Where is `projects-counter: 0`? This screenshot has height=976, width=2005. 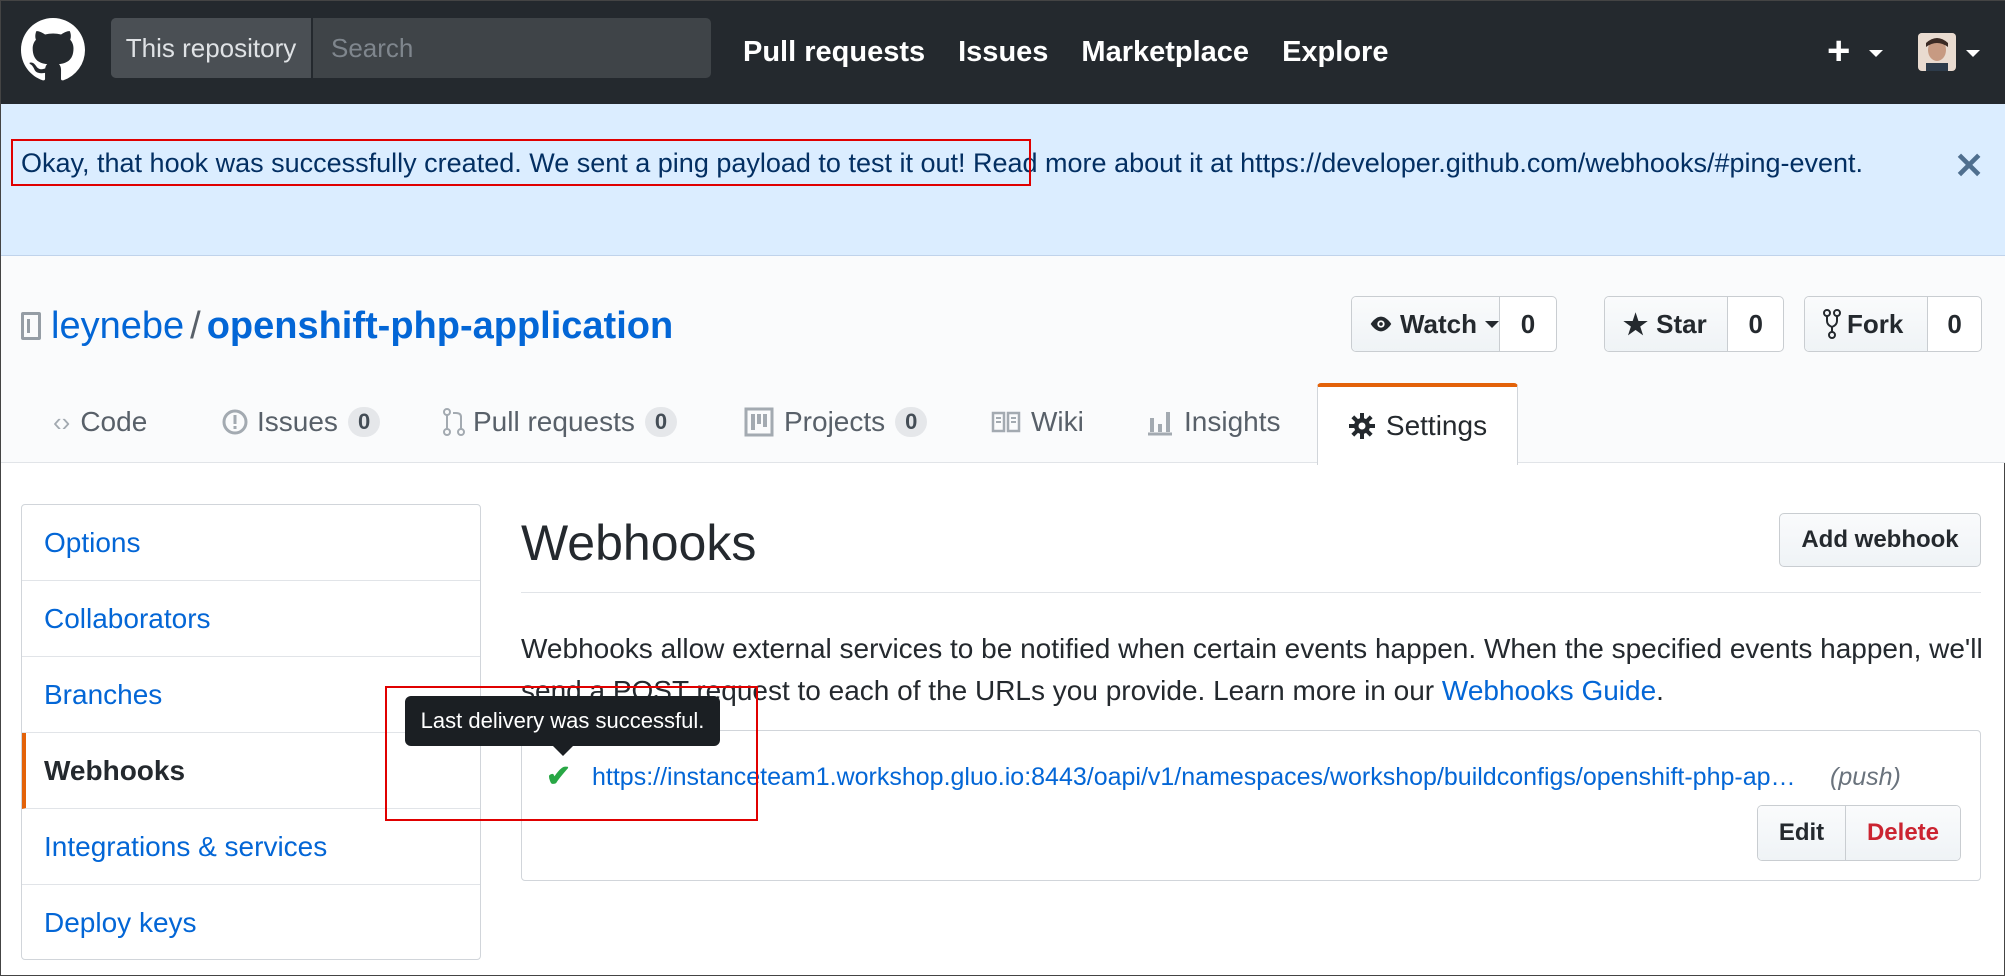 projects-counter: 0 is located at coordinates (911, 422).